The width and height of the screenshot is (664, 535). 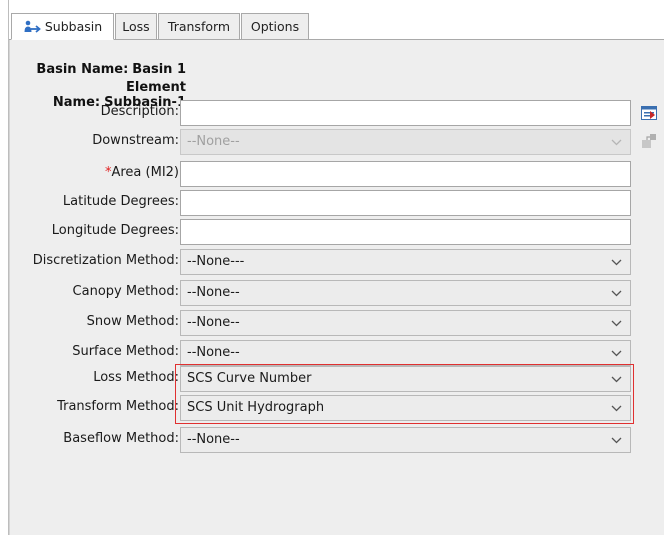 I want to click on snow-value: --None--, so click(x=213, y=322).